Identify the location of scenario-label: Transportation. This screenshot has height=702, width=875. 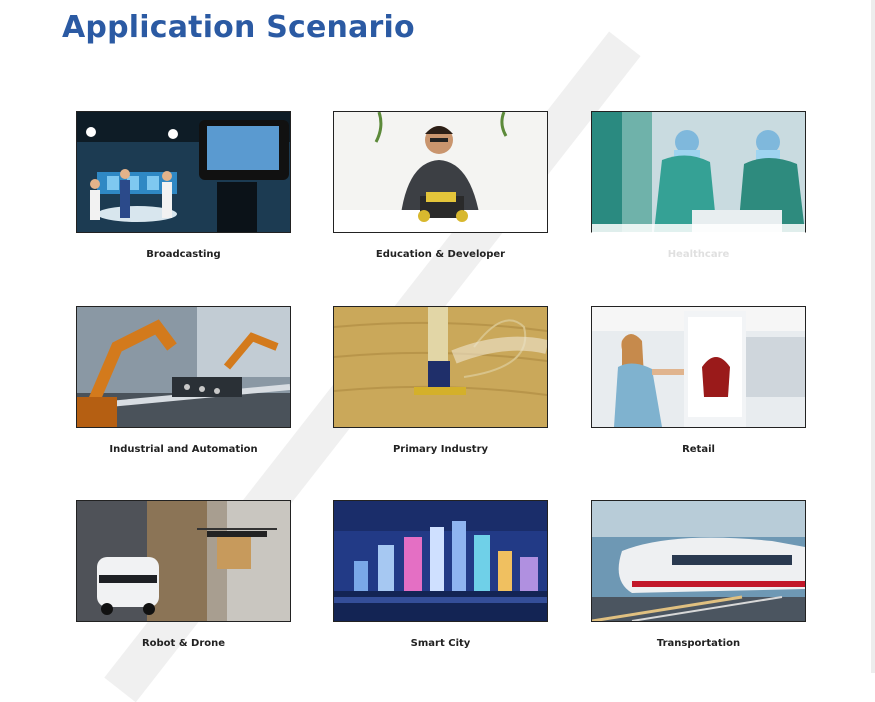
(698, 643).